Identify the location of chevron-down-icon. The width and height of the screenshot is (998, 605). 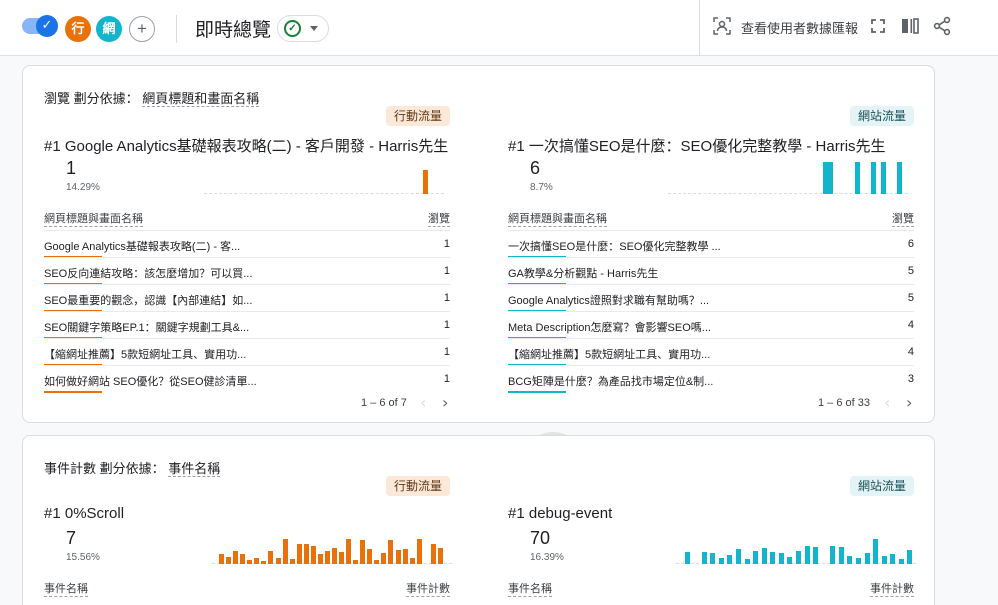
(314, 28).